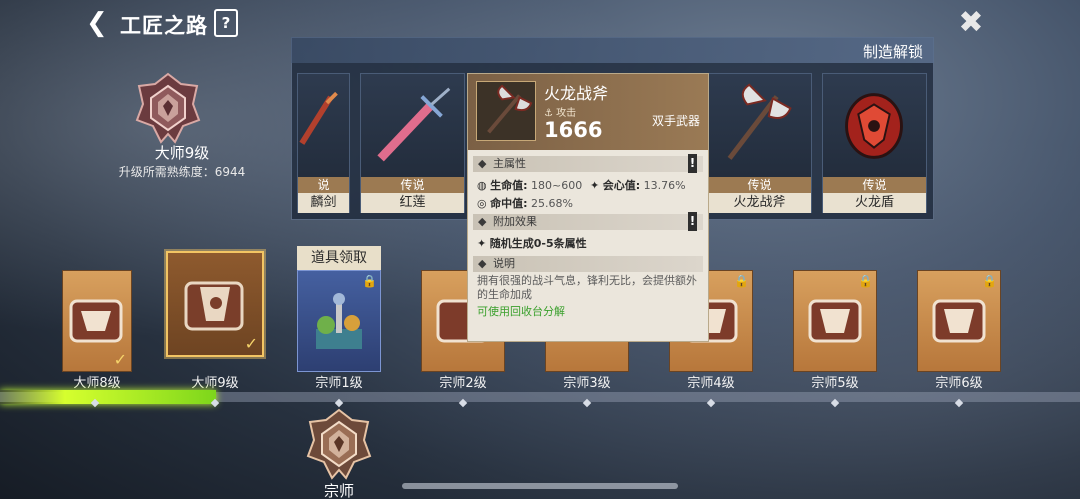 The width and height of the screenshot is (1080, 499). Describe the element at coordinates (596, 185) in the screenshot. I see `crit-icon: ✦` at that location.